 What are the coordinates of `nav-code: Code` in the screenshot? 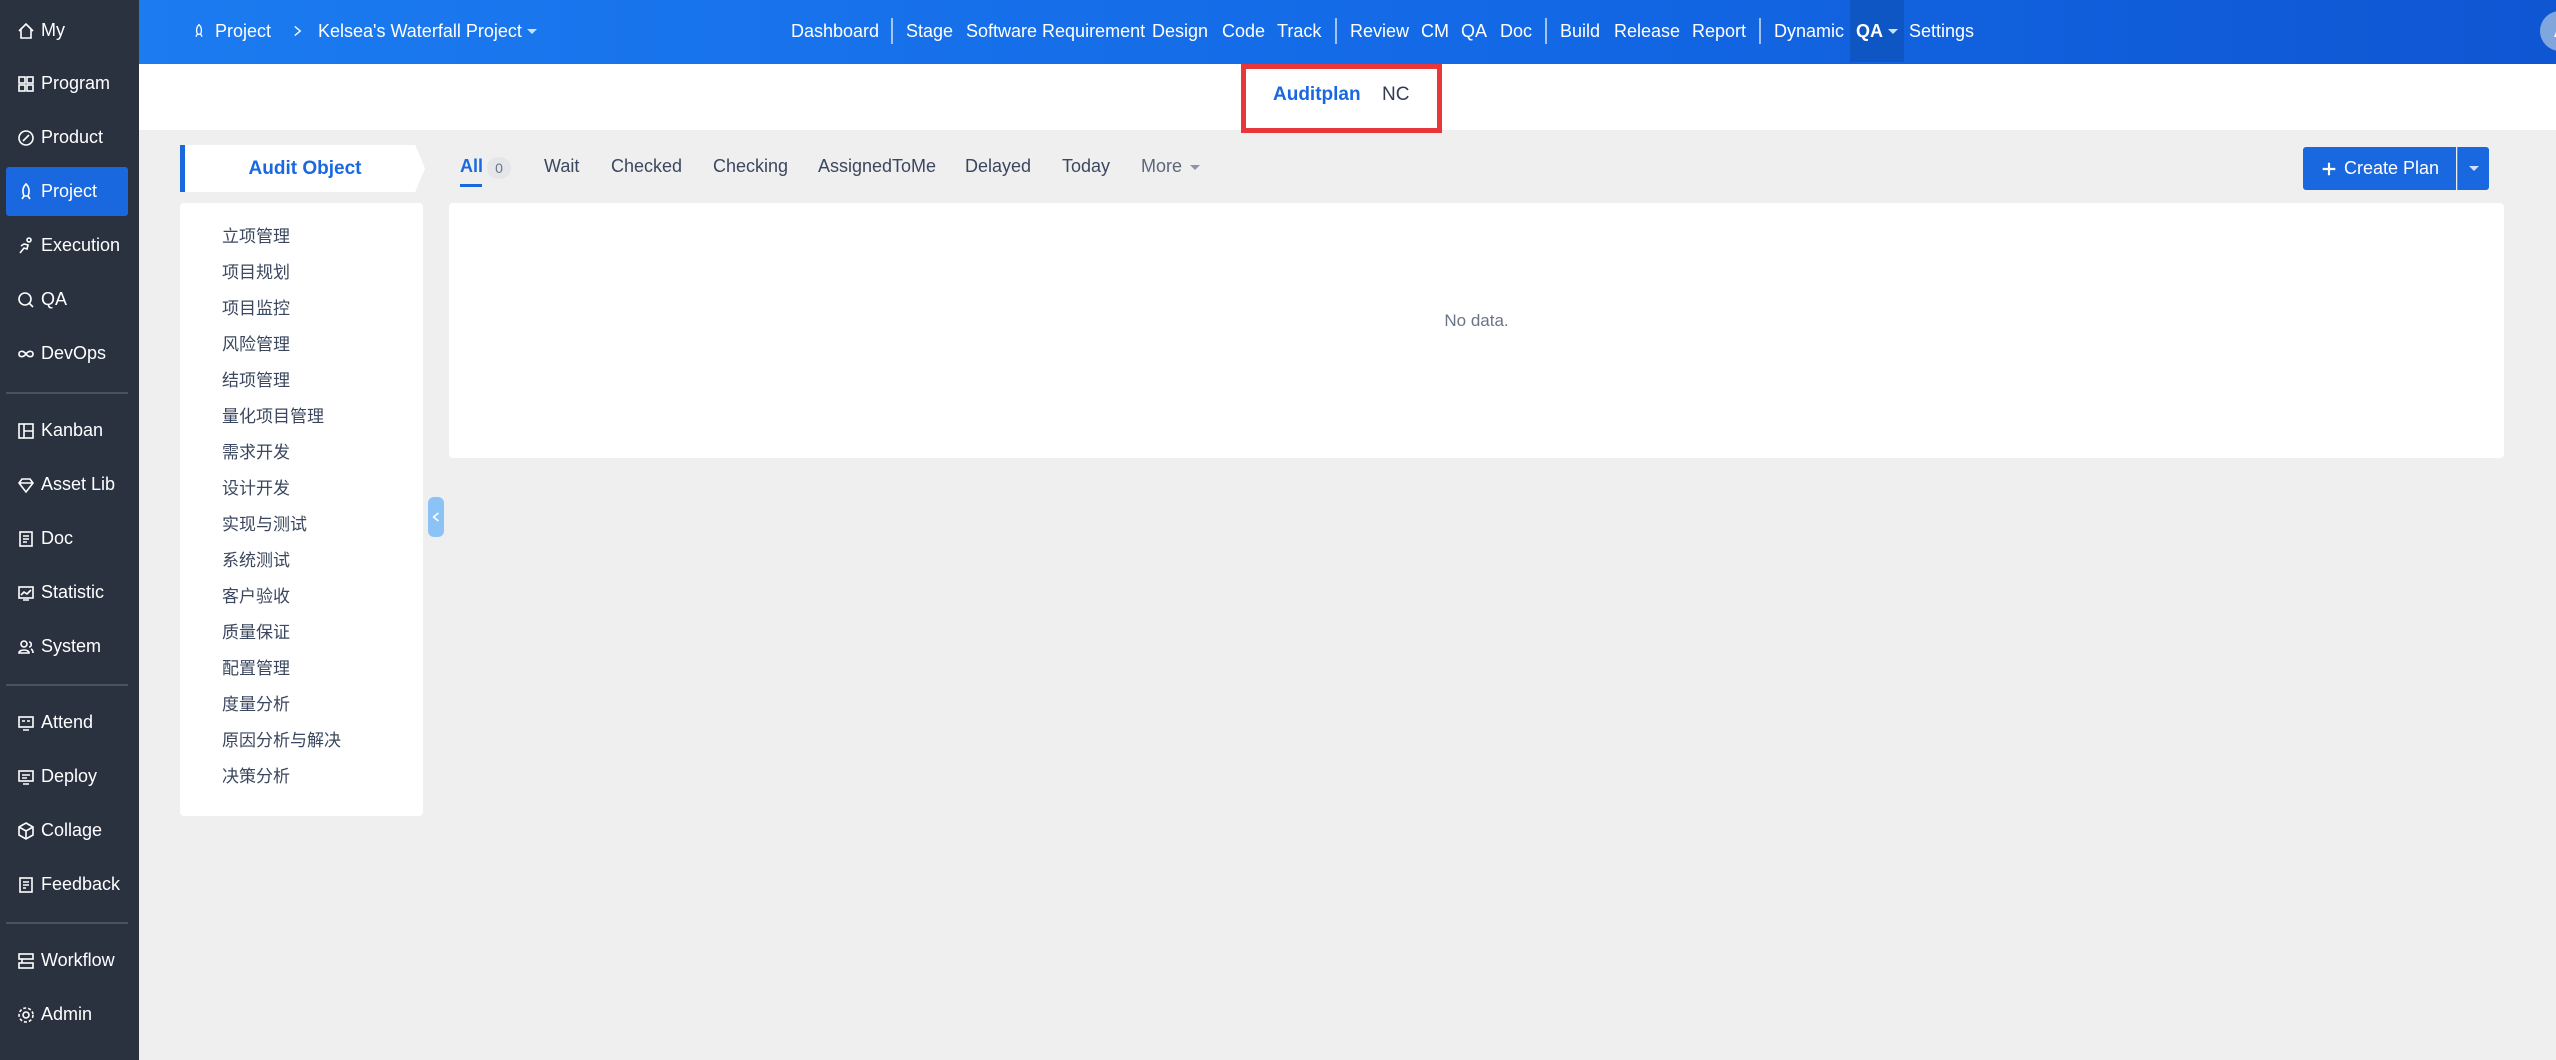 It's located at (1243, 31).